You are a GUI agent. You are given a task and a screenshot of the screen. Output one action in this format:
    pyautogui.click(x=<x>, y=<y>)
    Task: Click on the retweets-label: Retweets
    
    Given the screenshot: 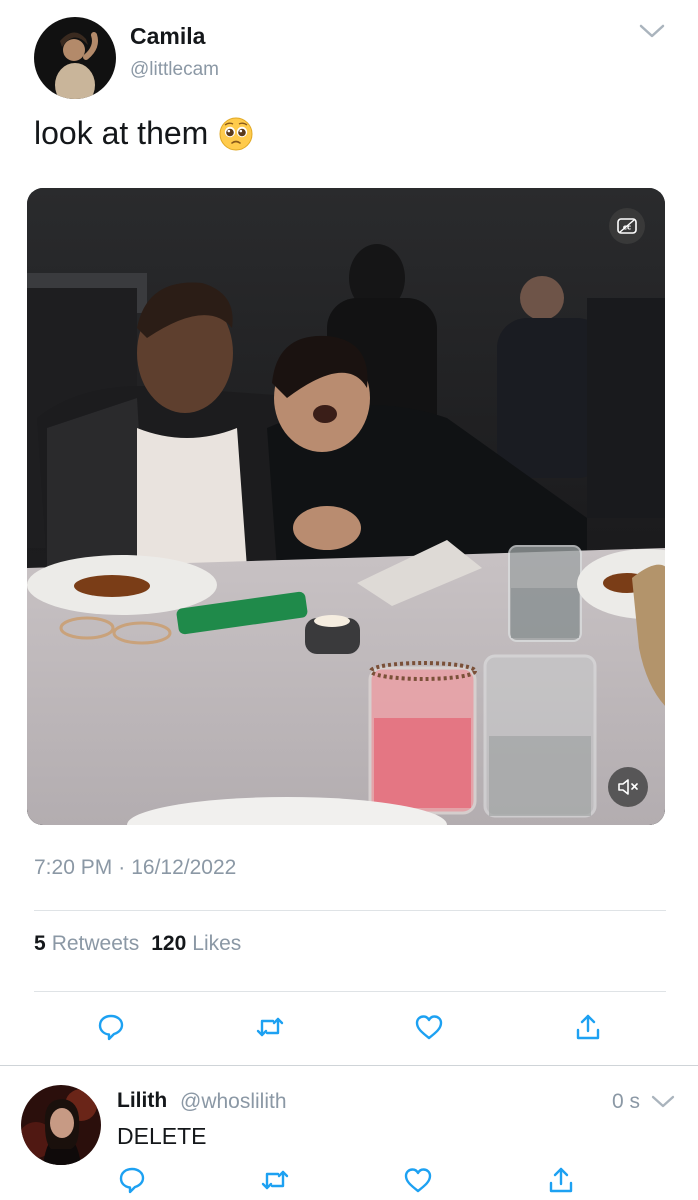 What is the action you would take?
    pyautogui.click(x=95, y=943)
    